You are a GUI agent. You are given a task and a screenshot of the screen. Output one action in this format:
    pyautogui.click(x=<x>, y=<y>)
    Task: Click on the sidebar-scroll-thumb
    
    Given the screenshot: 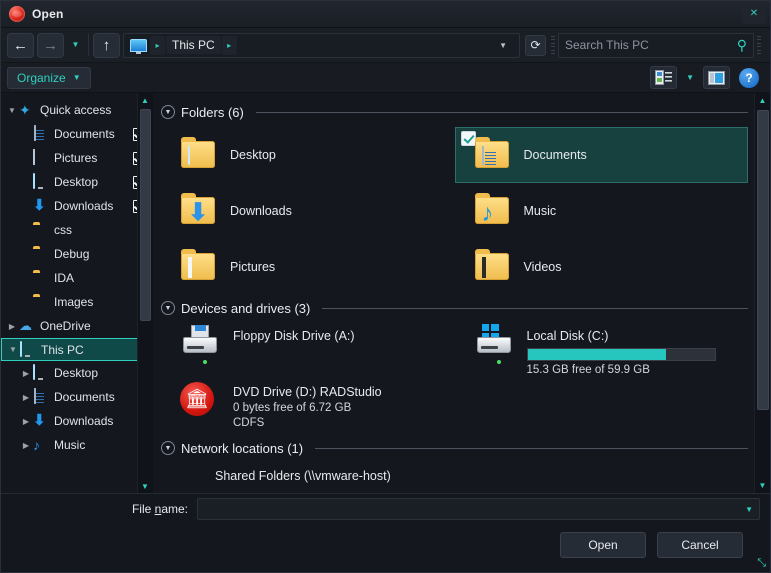 What is the action you would take?
    pyautogui.click(x=145, y=215)
    